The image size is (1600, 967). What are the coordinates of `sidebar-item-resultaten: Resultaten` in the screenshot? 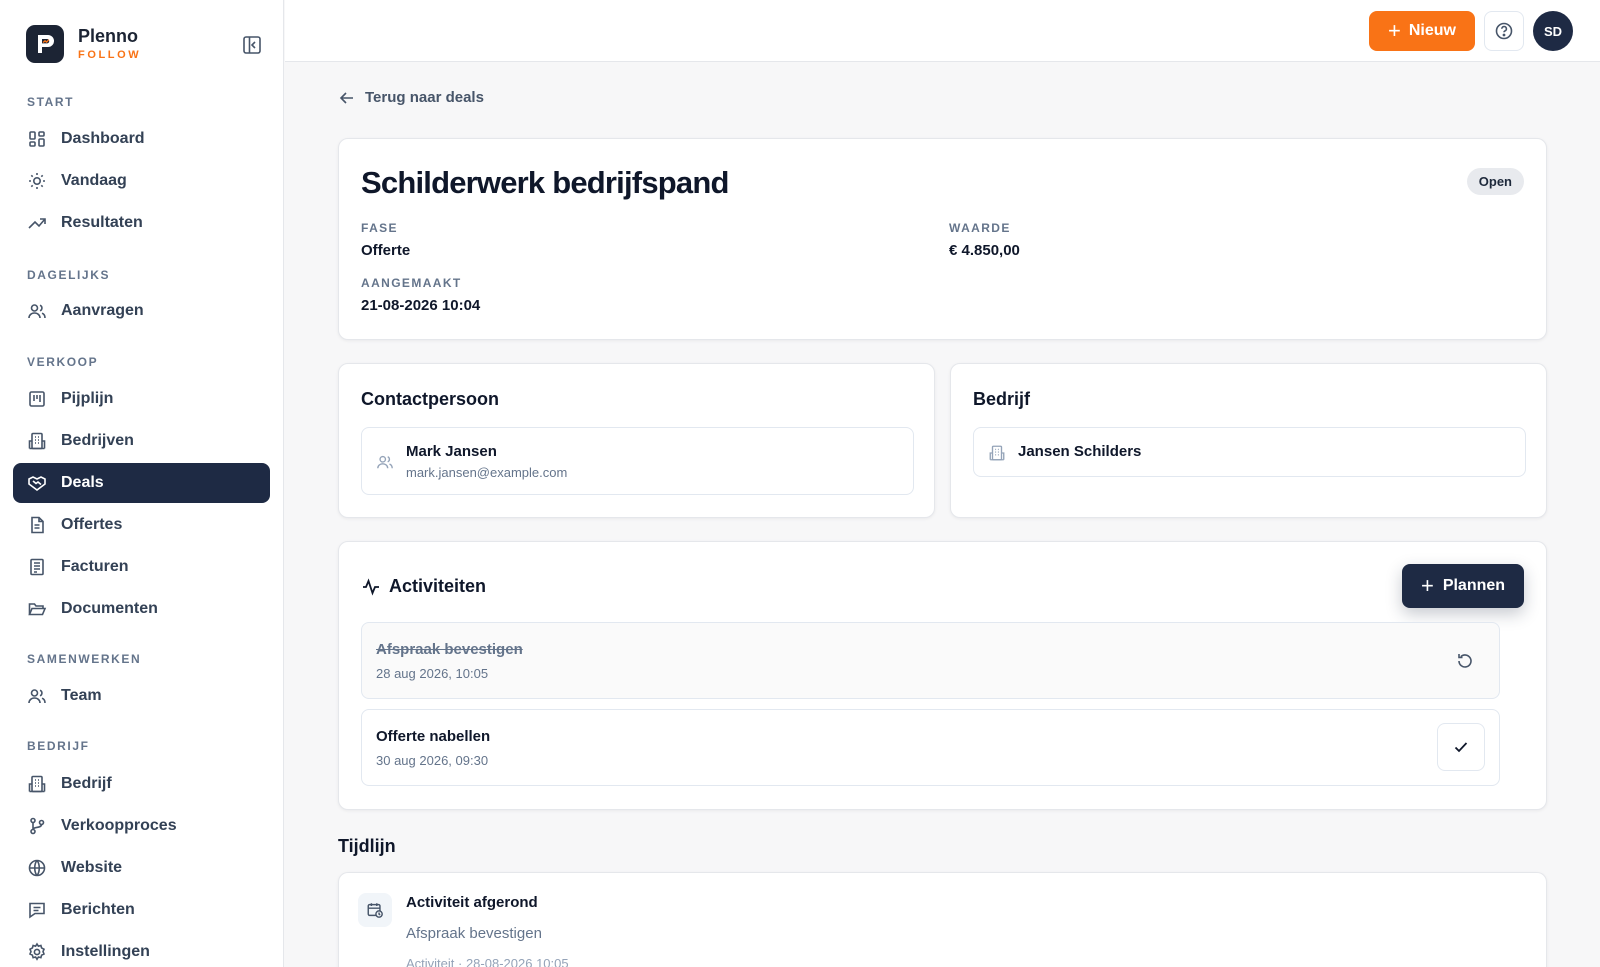 It's located at (141, 223).